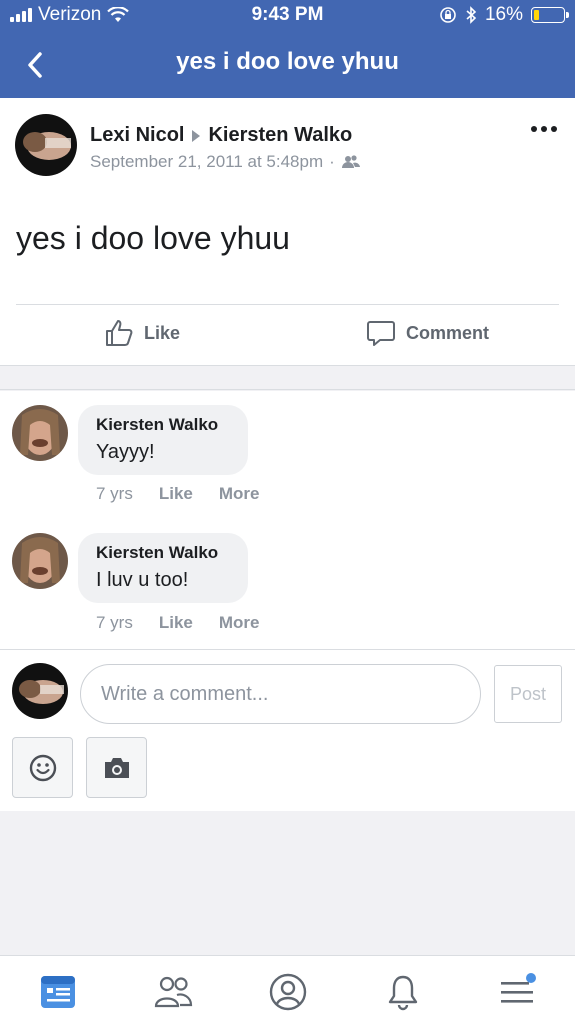 This screenshot has width=575, height=1024. What do you see at coordinates (381, 333) in the screenshot?
I see `comment-icon` at bounding box center [381, 333].